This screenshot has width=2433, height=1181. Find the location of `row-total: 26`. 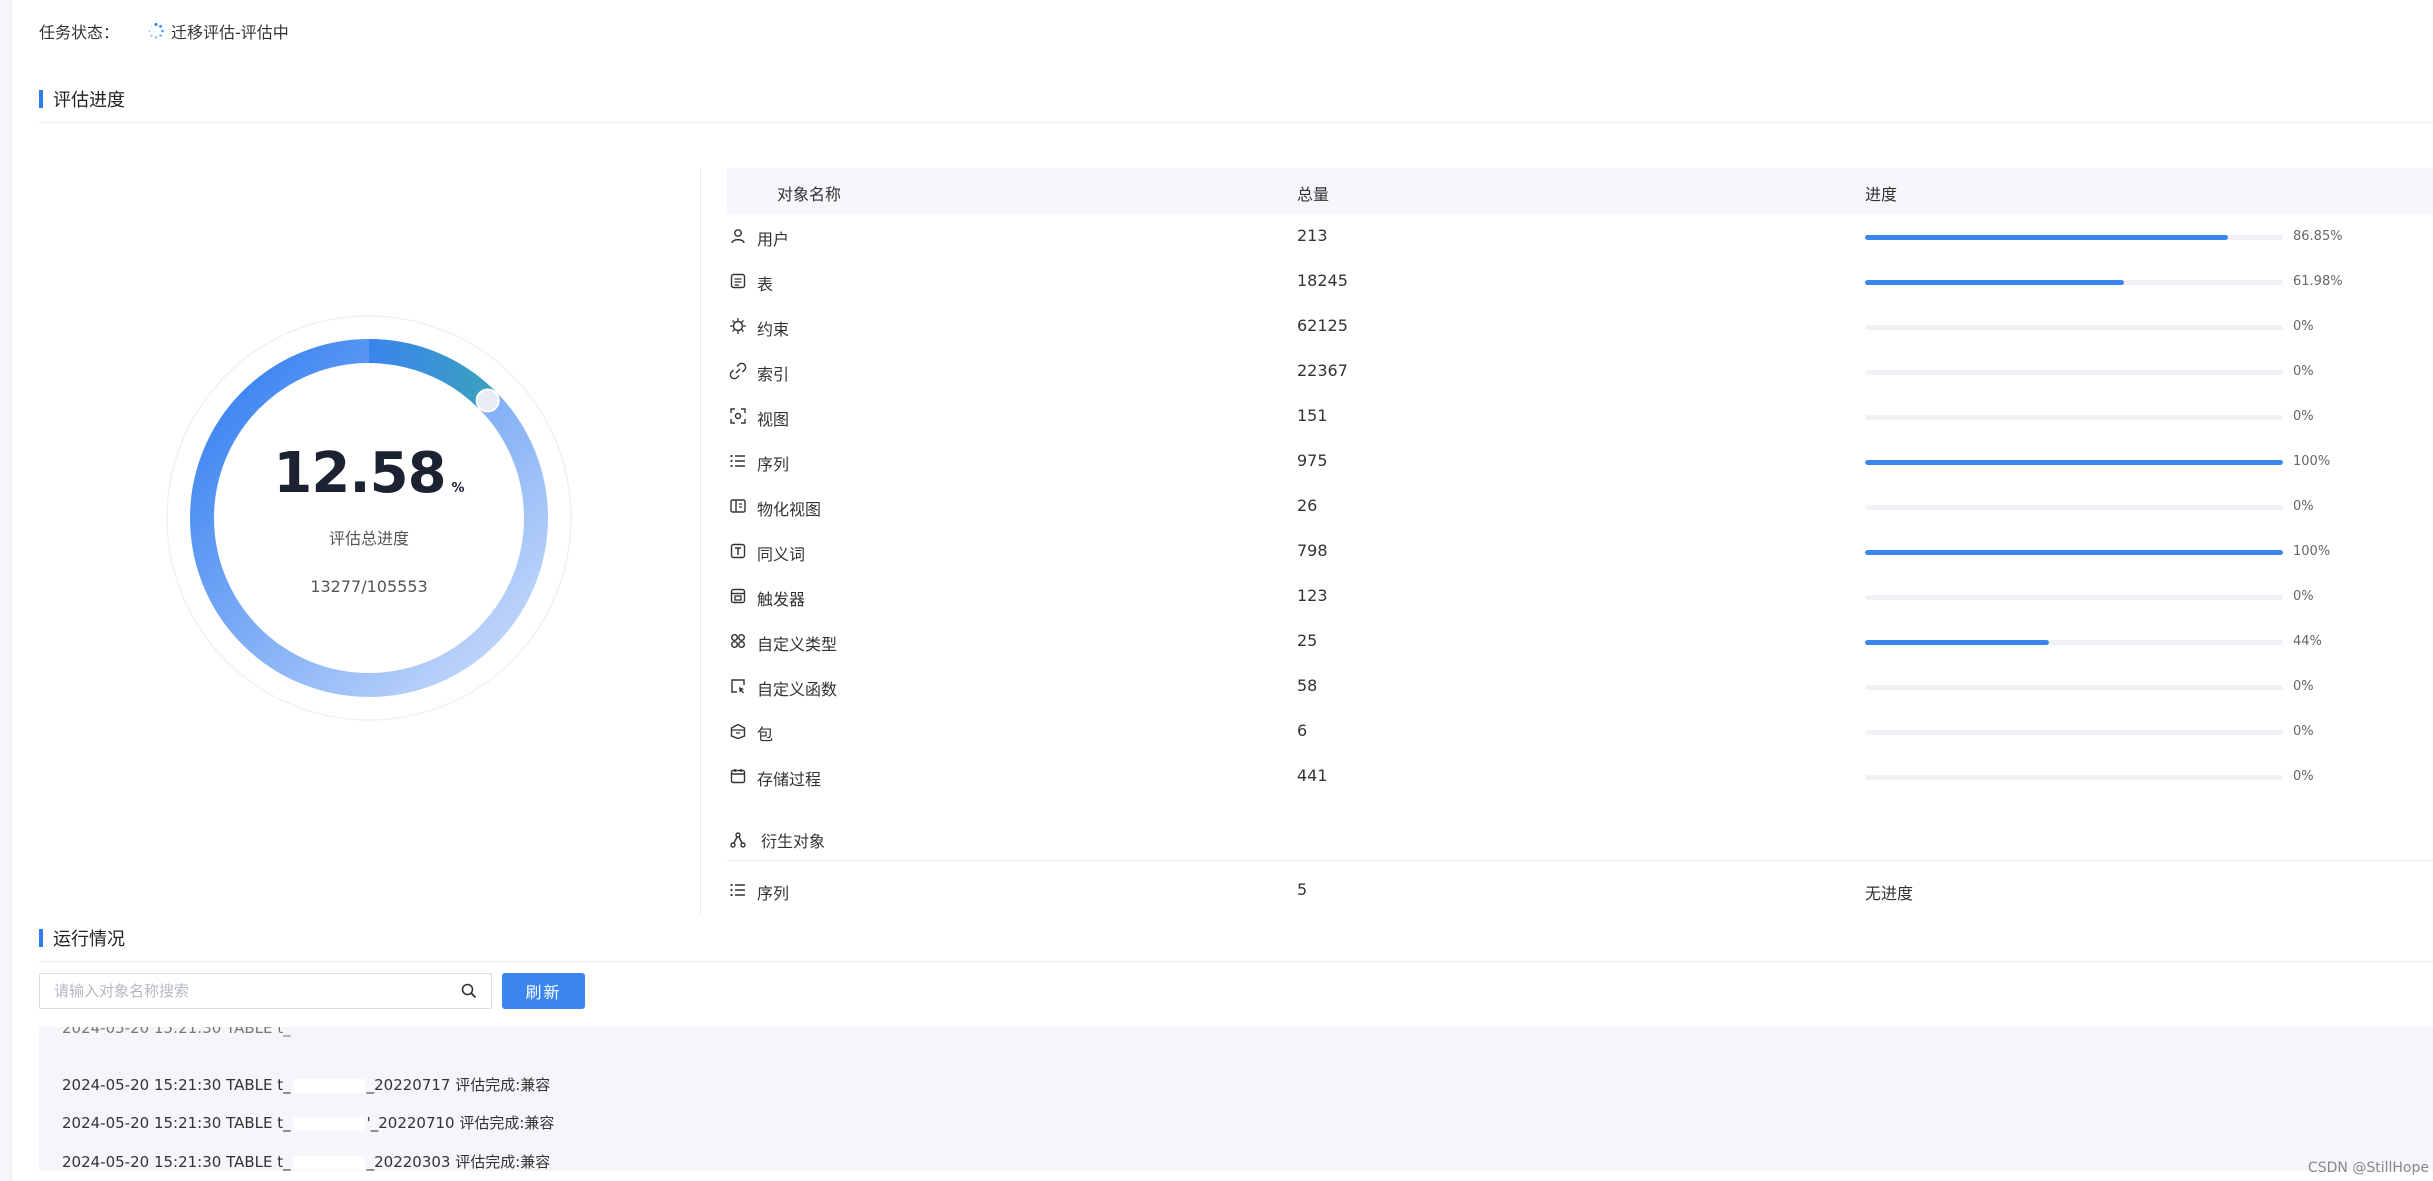

row-total: 26 is located at coordinates (1307, 505).